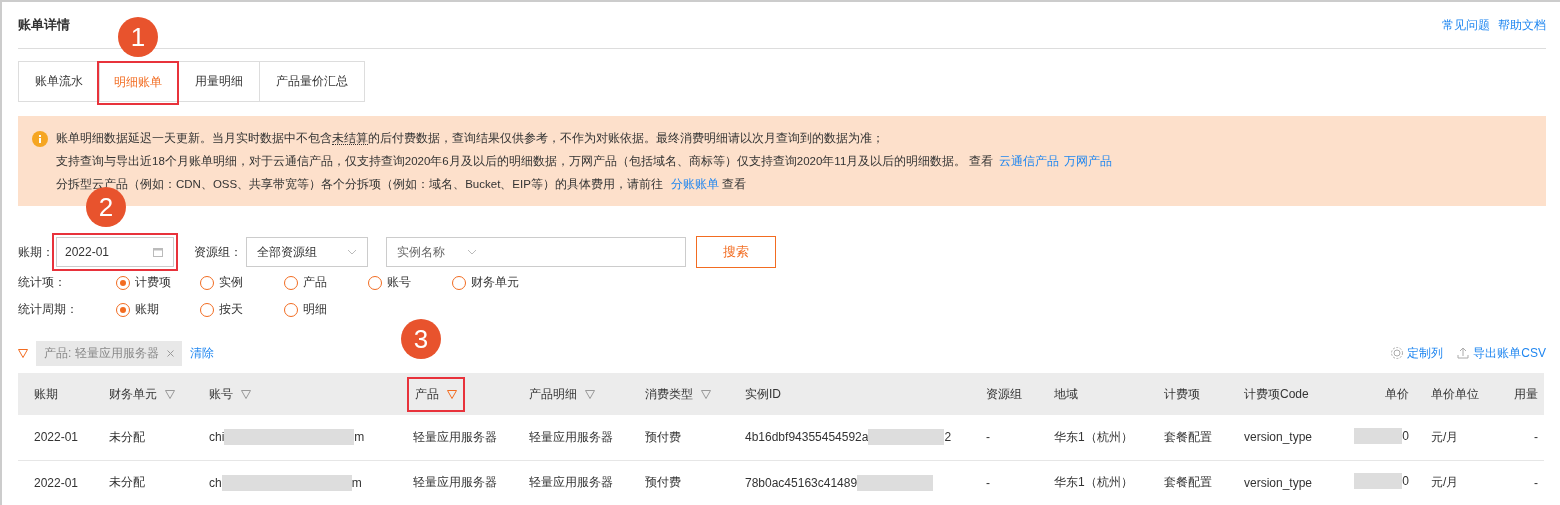 The width and height of the screenshot is (1560, 505). What do you see at coordinates (1425, 353) in the screenshot?
I see `toolbar-link: 定制列` at bounding box center [1425, 353].